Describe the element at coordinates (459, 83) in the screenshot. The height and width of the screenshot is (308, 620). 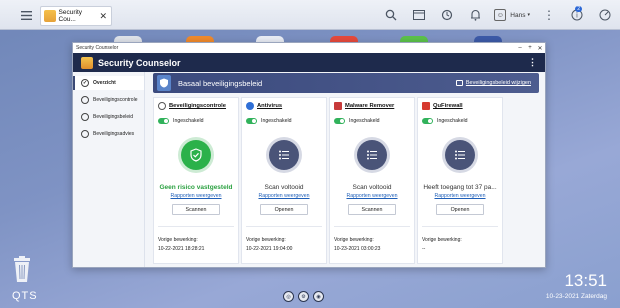
I see `edit-policy-icon` at that location.